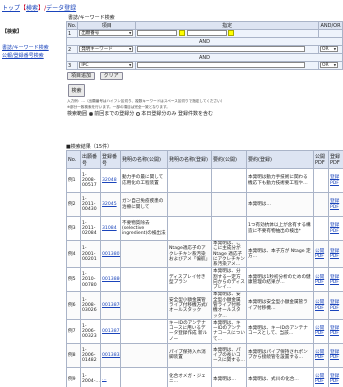 The image size is (343, 387). What do you see at coordinates (106, 33) in the screenshot?
I see `item-select: 出願番号` at bounding box center [106, 33].